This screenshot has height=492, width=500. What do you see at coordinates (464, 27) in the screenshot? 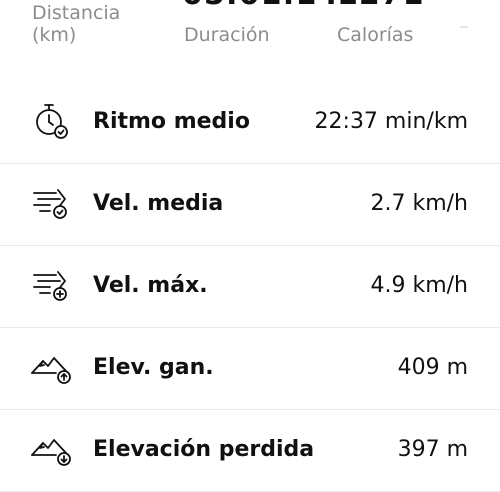
I see `divider-mark` at bounding box center [464, 27].